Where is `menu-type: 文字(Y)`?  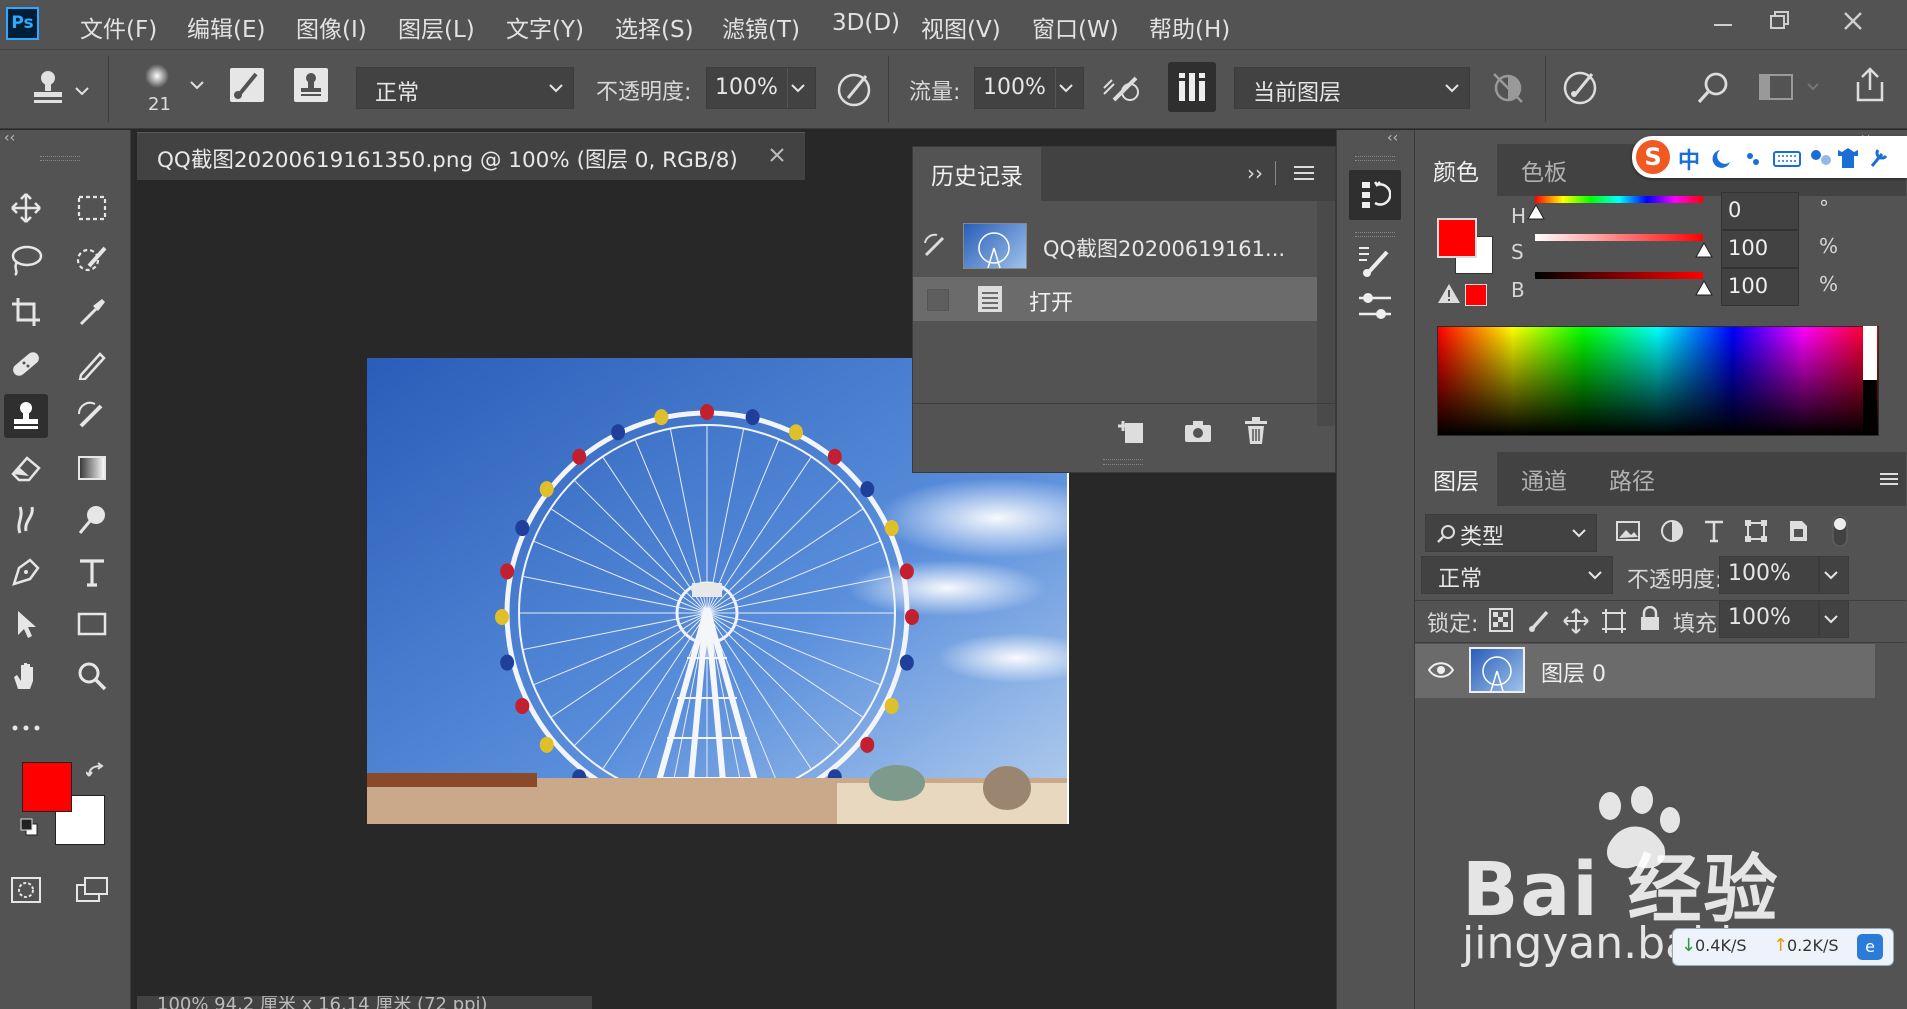
menu-type: 文字(Y) is located at coordinates (545, 27).